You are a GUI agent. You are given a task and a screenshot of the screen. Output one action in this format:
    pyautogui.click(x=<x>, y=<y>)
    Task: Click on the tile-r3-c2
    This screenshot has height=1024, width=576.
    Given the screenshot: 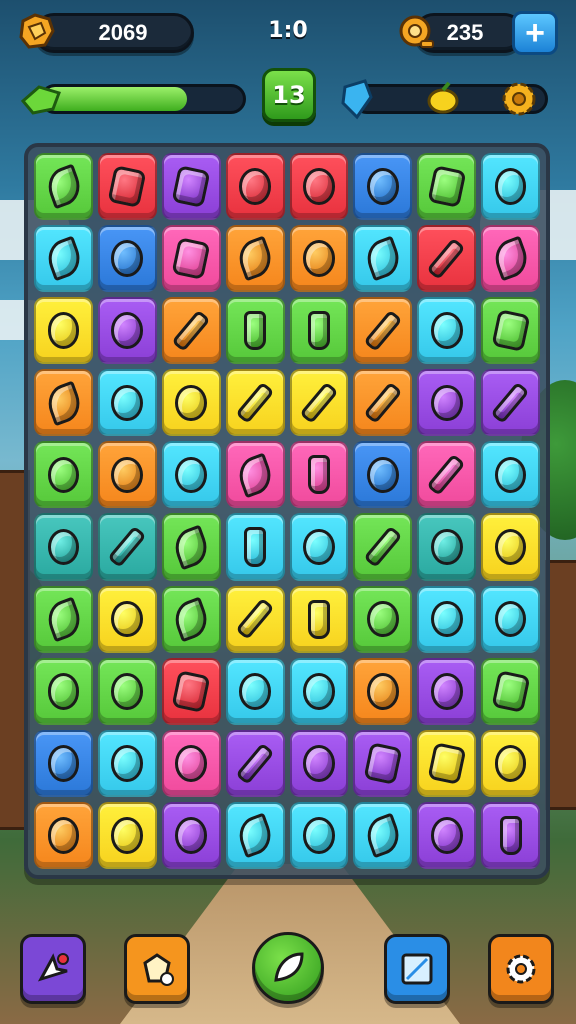 What is the action you would take?
    pyautogui.click(x=191, y=403)
    